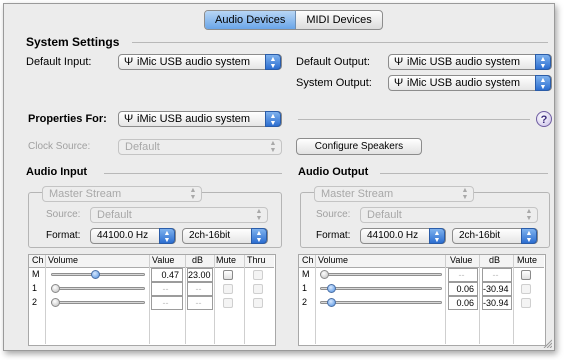 The image size is (564, 360). What do you see at coordinates (461, 260) in the screenshot?
I see `output-col-value: Value` at bounding box center [461, 260].